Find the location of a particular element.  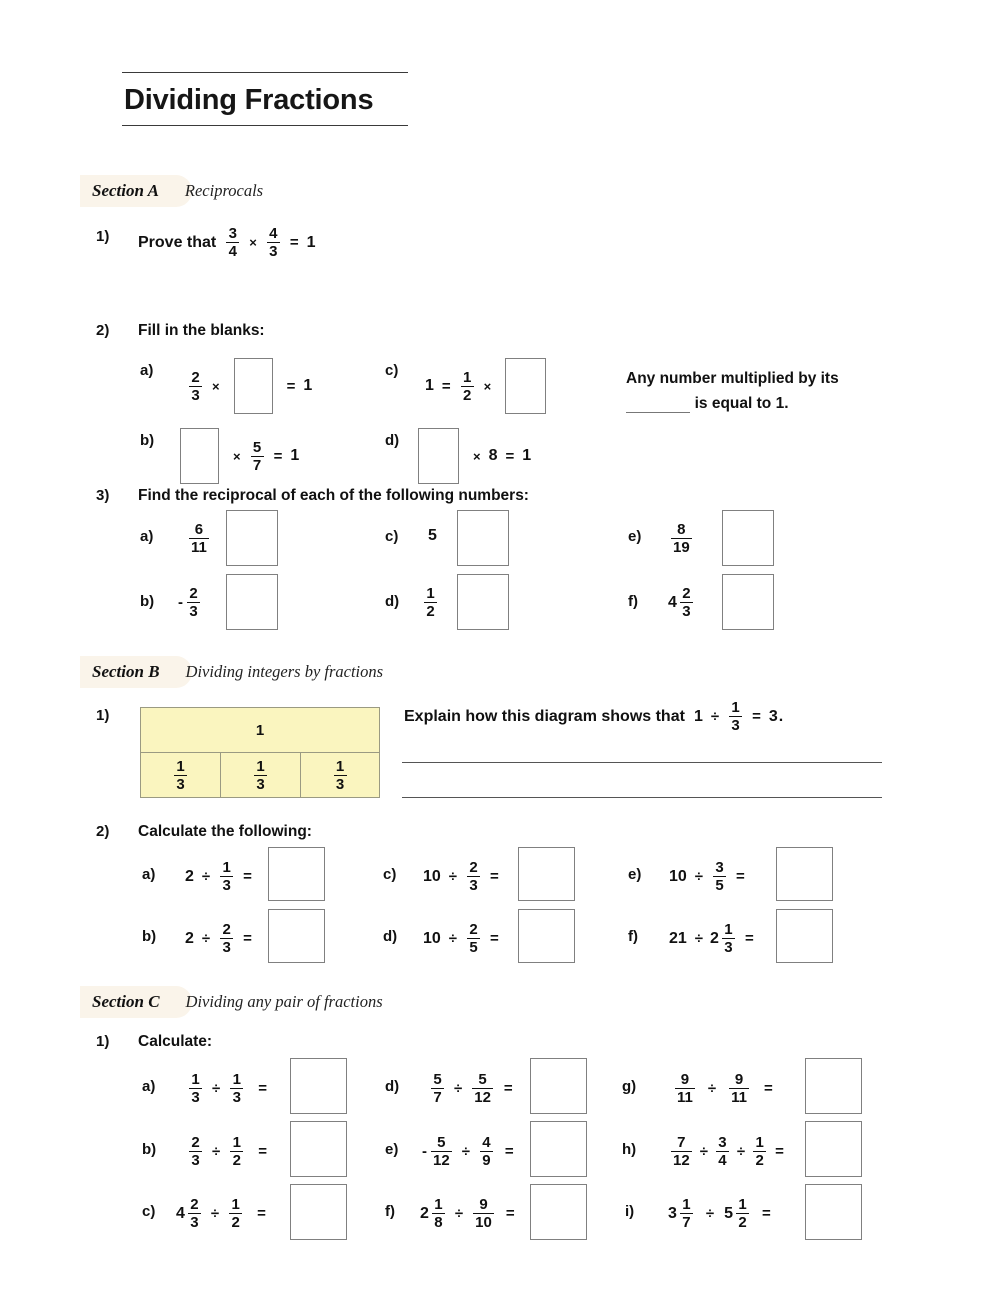

section-a-q2-part-c-label: c) is located at coordinates (392, 370).